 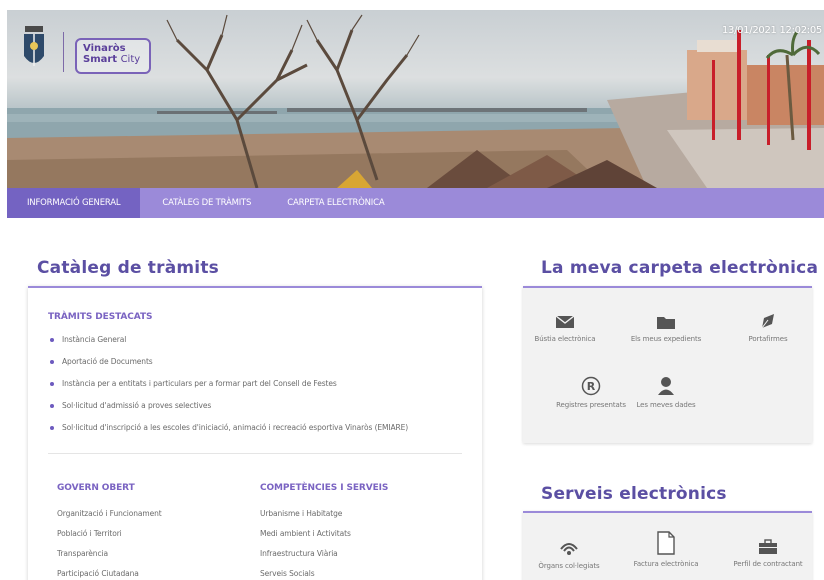 I want to click on datetime-display: 13/01/2021 12:02:05, so click(x=771, y=30).